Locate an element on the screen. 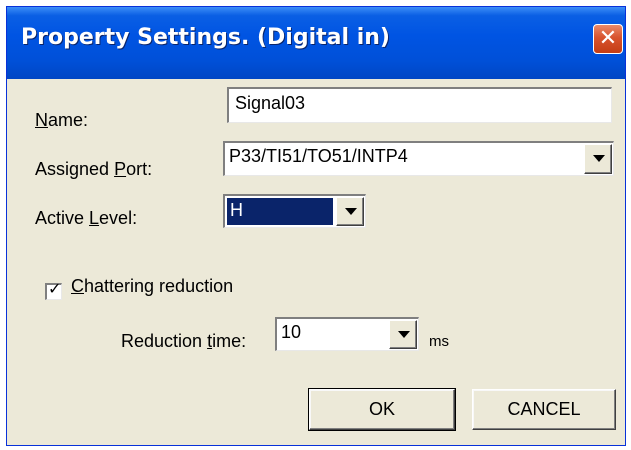 This screenshot has width=631, height=450. name-label: Name: is located at coordinates (62, 120).